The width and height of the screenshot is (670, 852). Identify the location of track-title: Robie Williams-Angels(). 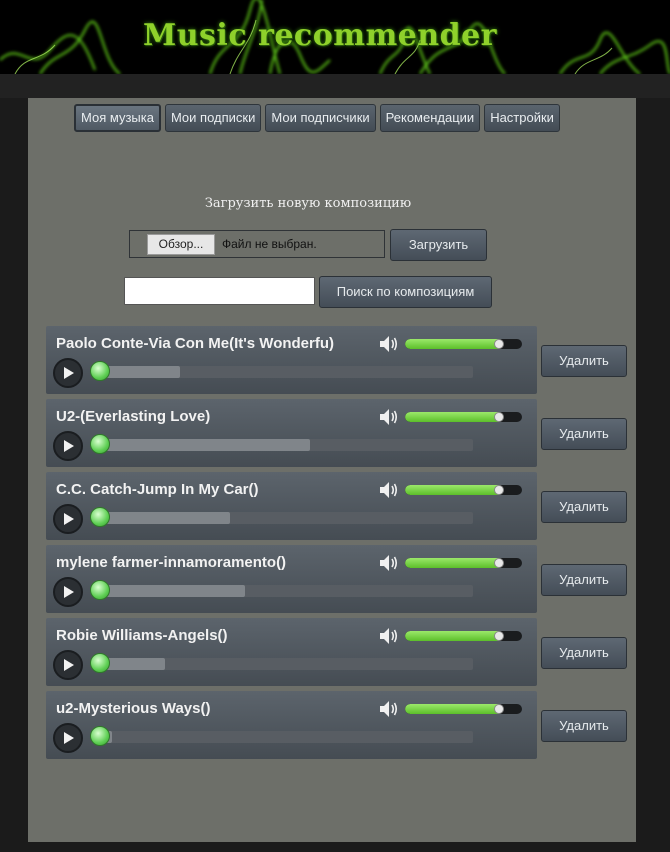
(142, 635).